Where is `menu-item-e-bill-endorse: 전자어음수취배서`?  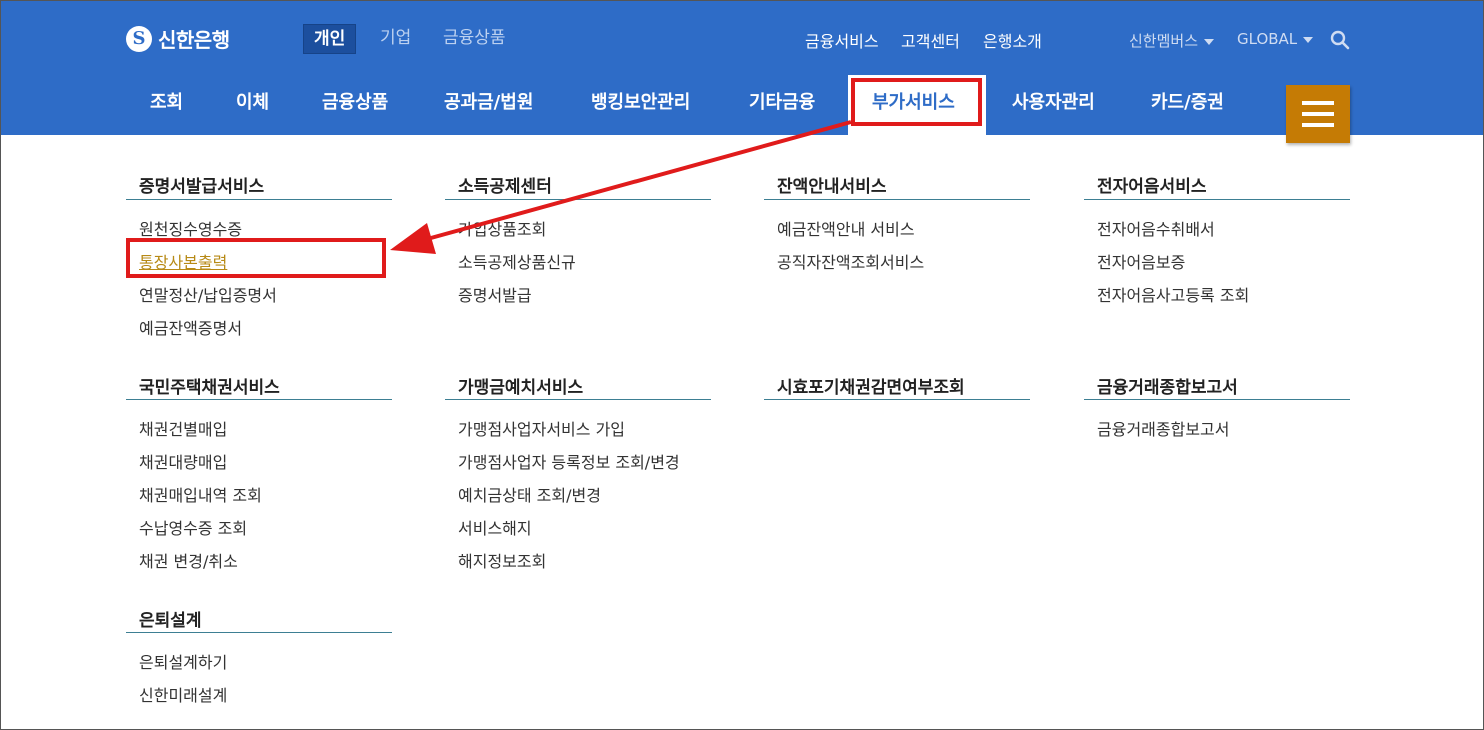
menu-item-e-bill-endorse: 전자어음수취배서 is located at coordinates (1156, 228).